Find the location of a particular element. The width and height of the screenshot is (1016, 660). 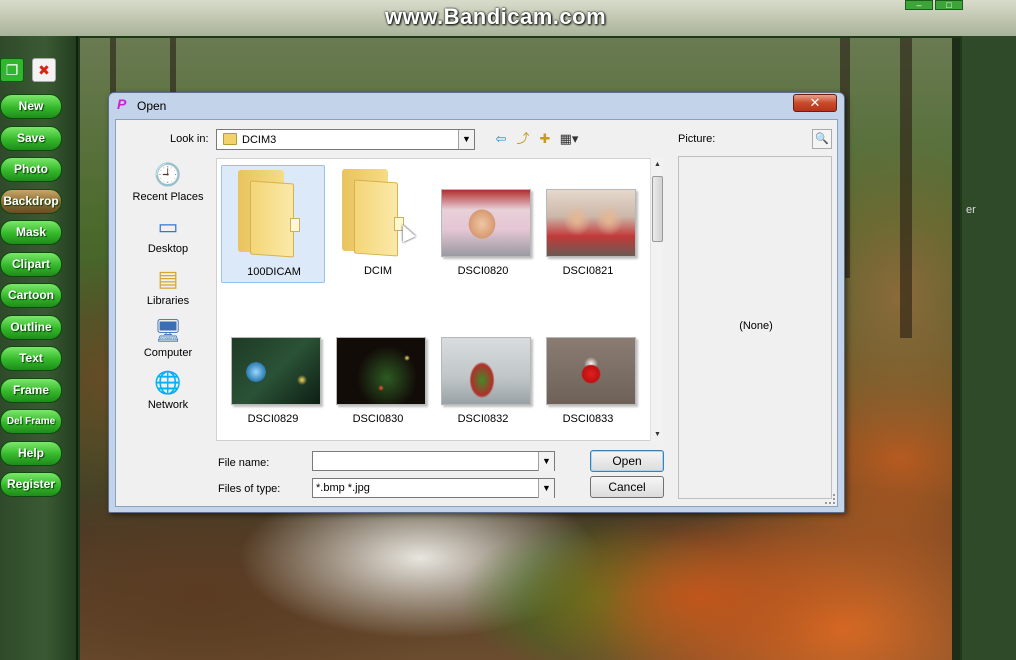

image-item: DSCI0832 is located at coordinates (483, 372).